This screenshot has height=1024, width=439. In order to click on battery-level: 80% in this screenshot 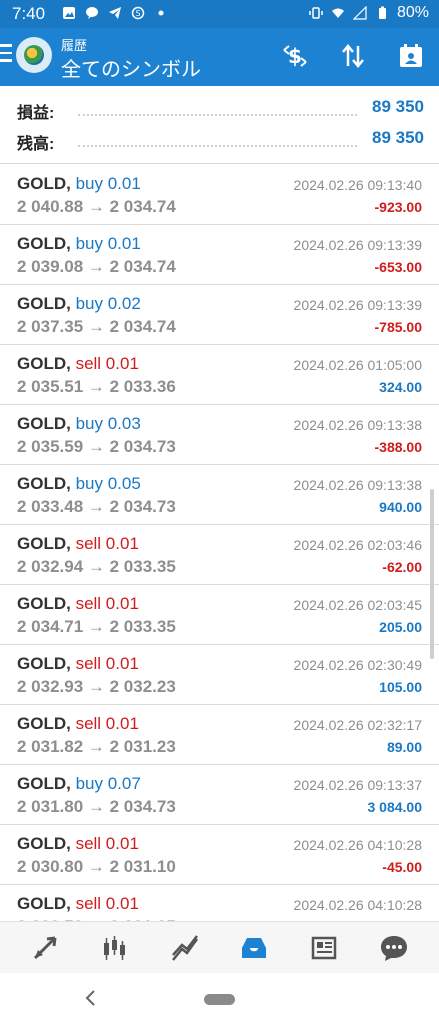, I will do `click(412, 12)`.